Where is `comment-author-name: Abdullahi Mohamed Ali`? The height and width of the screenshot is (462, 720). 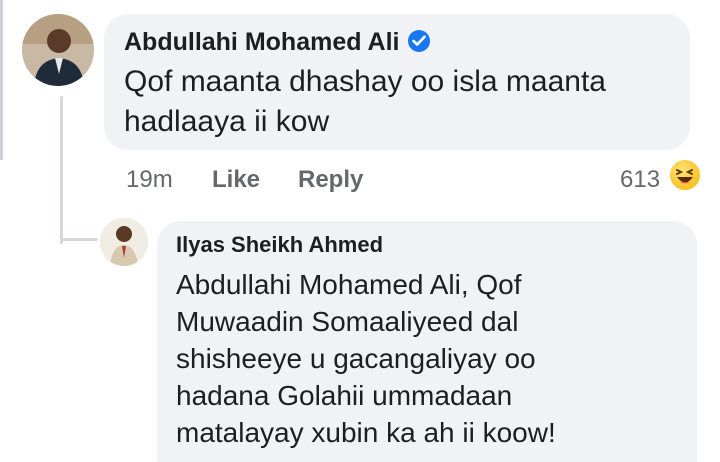
comment-author-name: Abdullahi Mohamed Ali is located at coordinates (261, 42).